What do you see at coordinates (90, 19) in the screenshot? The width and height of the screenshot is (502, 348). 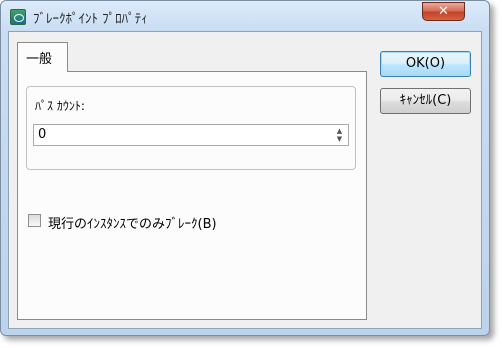 I see `window-title: ﾌﾞﾚｰｸﾎﾟｲﾝﾄ ﾌﾟﾛﾊﾟﾃｨ` at bounding box center [90, 19].